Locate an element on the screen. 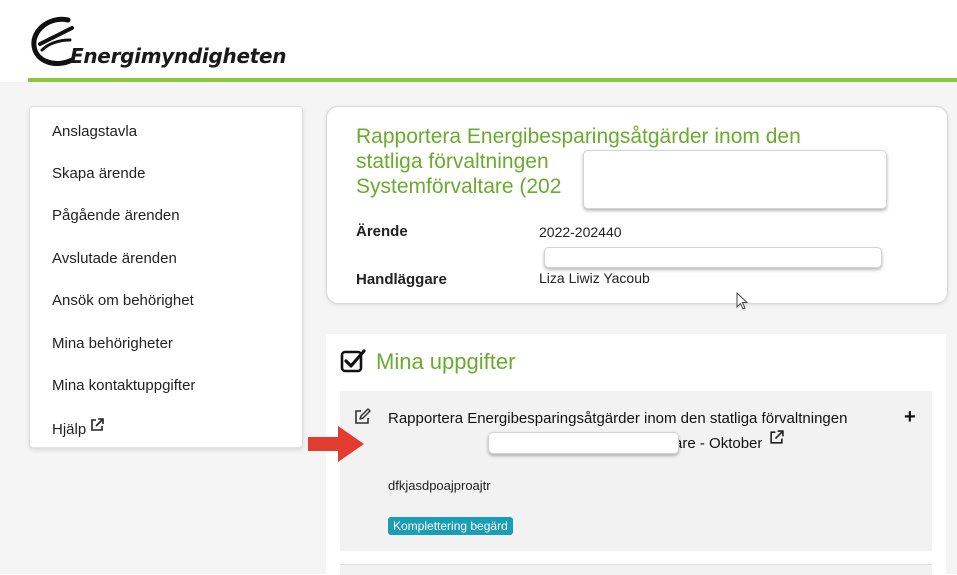 Image resolution: width=957 pixels, height=575 pixels. sidebar-item-mina-kontaktuppgifter: Mina kontaktuppgifter is located at coordinates (123, 385).